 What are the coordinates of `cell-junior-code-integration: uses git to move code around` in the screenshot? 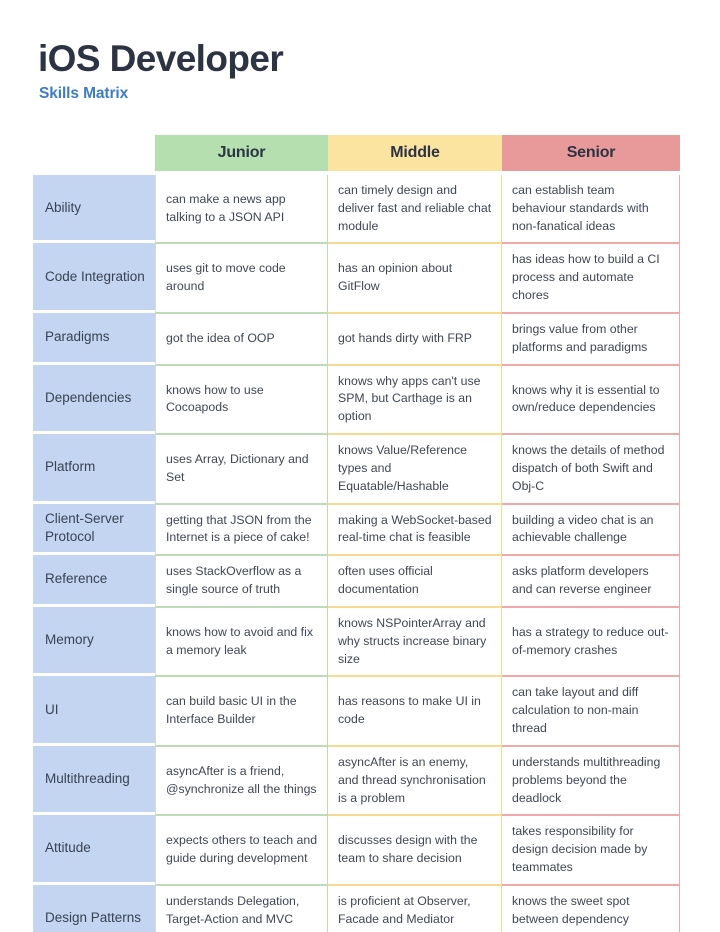 It's located at (241, 278).